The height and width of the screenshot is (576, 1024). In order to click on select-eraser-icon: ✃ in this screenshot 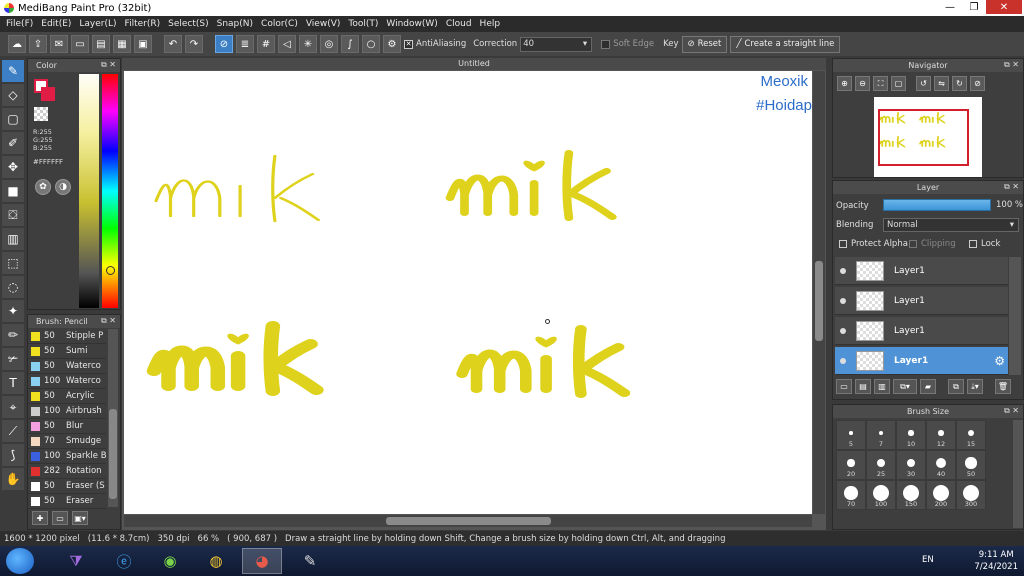, I will do `click(13, 359)`.